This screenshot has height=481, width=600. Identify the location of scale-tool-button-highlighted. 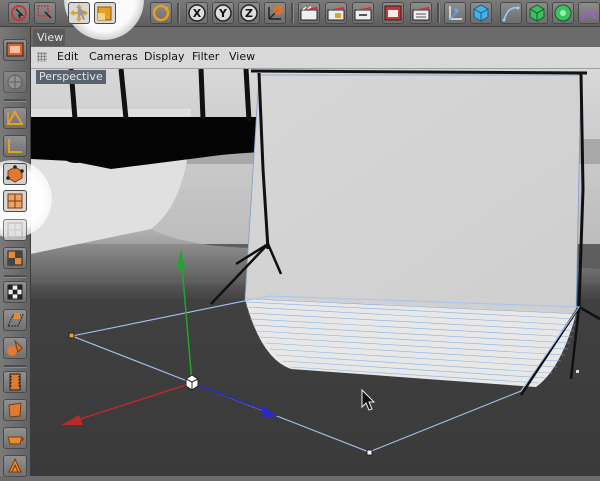
(105, 13).